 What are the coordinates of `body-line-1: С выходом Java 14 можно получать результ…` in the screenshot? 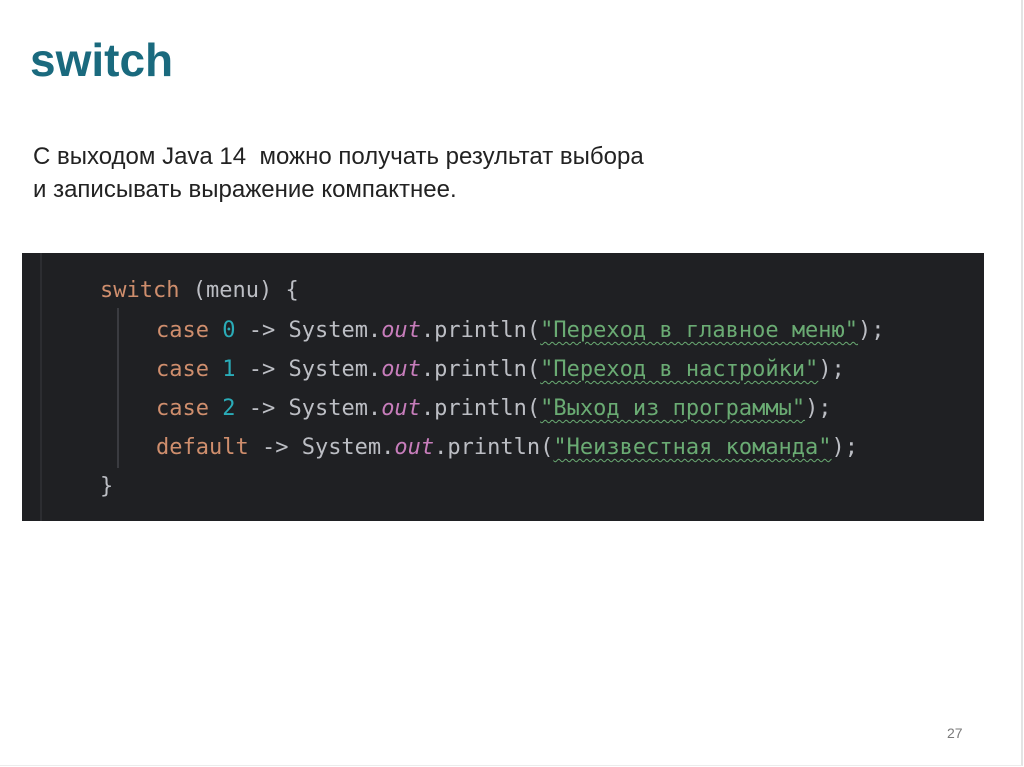 It's located at (338, 156).